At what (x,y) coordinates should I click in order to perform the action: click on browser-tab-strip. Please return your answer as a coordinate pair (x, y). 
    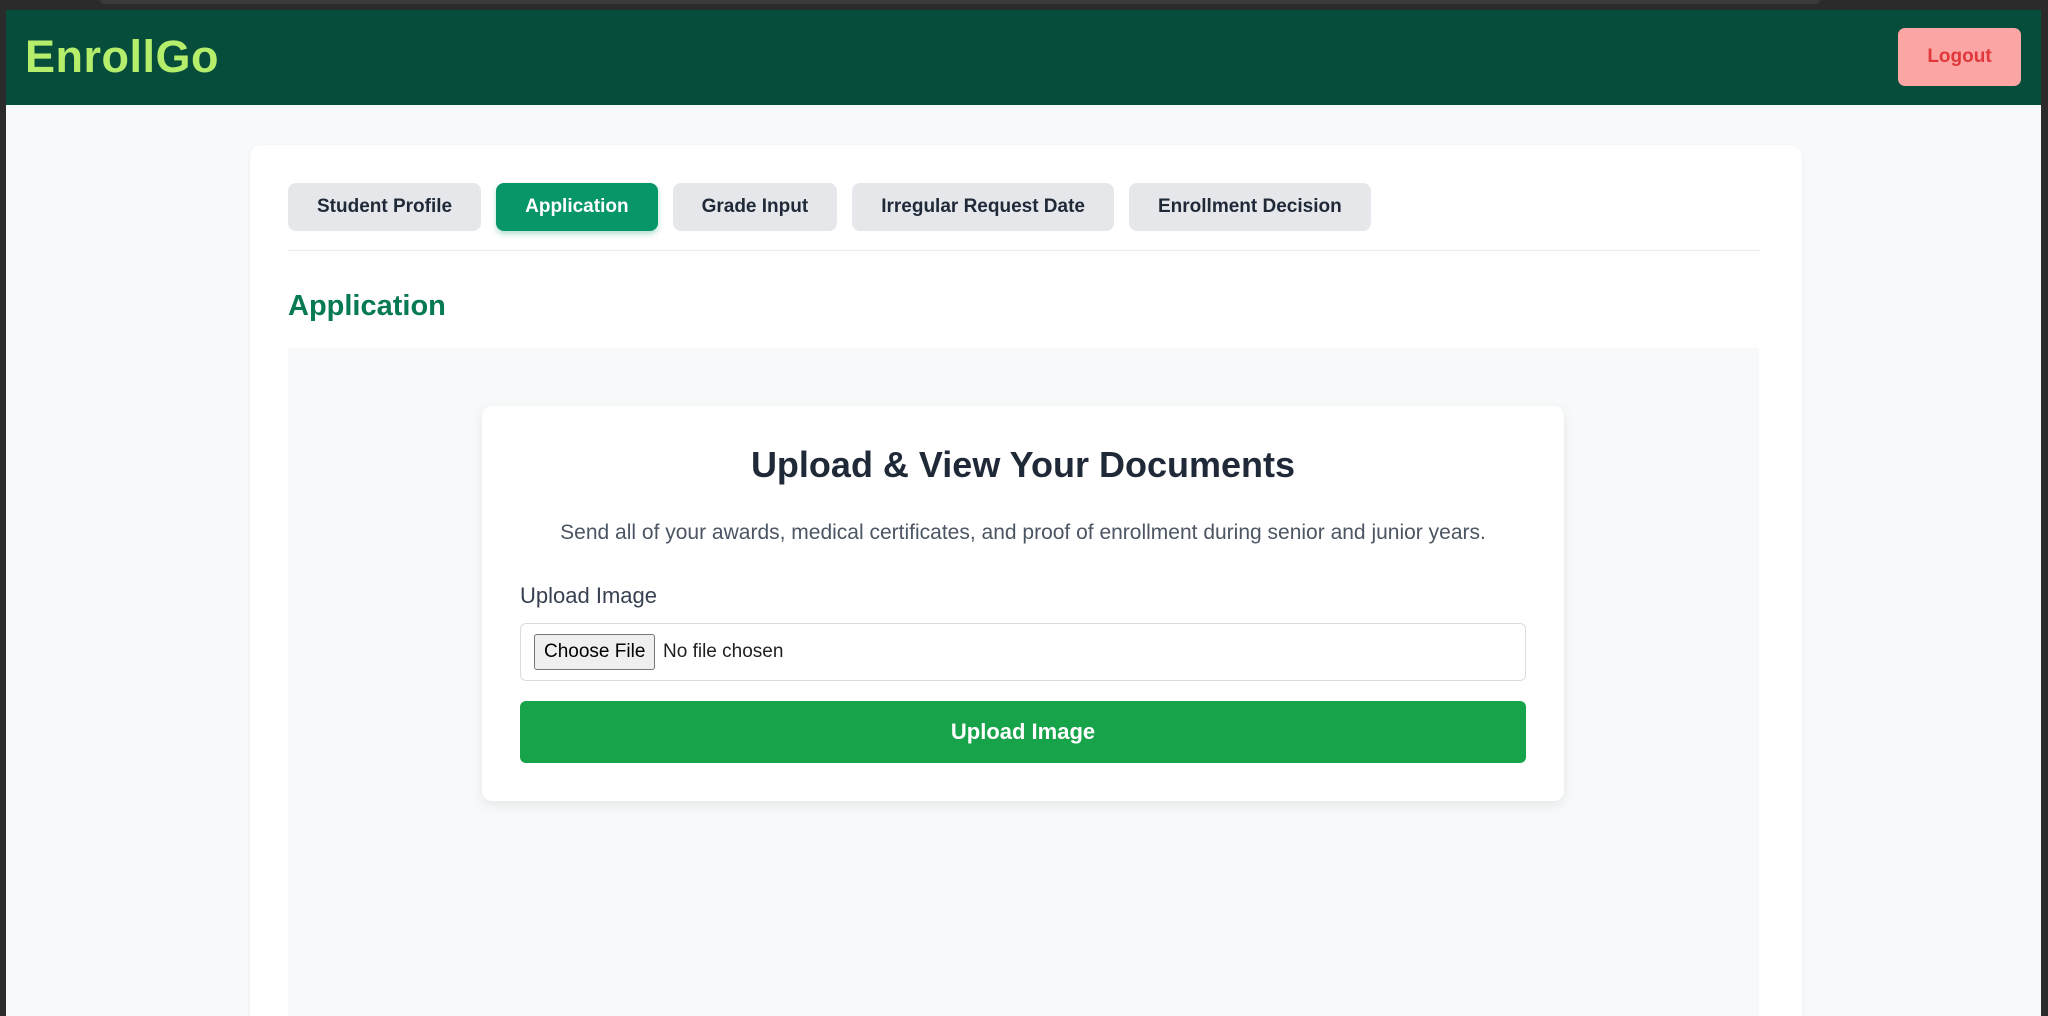
    Looking at the image, I should click on (960, 2).